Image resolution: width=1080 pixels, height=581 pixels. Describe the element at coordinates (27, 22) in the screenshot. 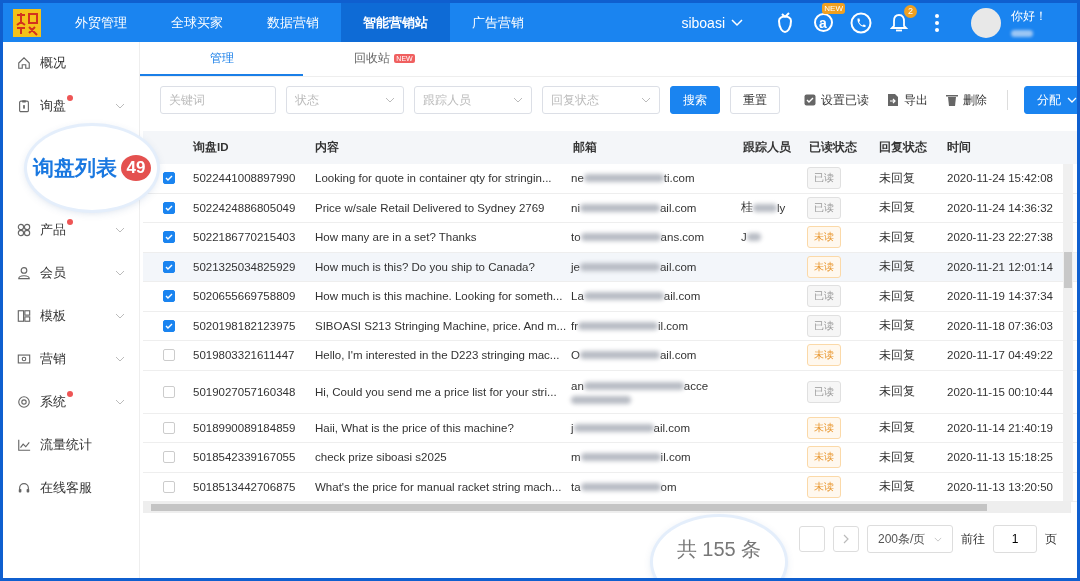

I see `logo-icon` at that location.